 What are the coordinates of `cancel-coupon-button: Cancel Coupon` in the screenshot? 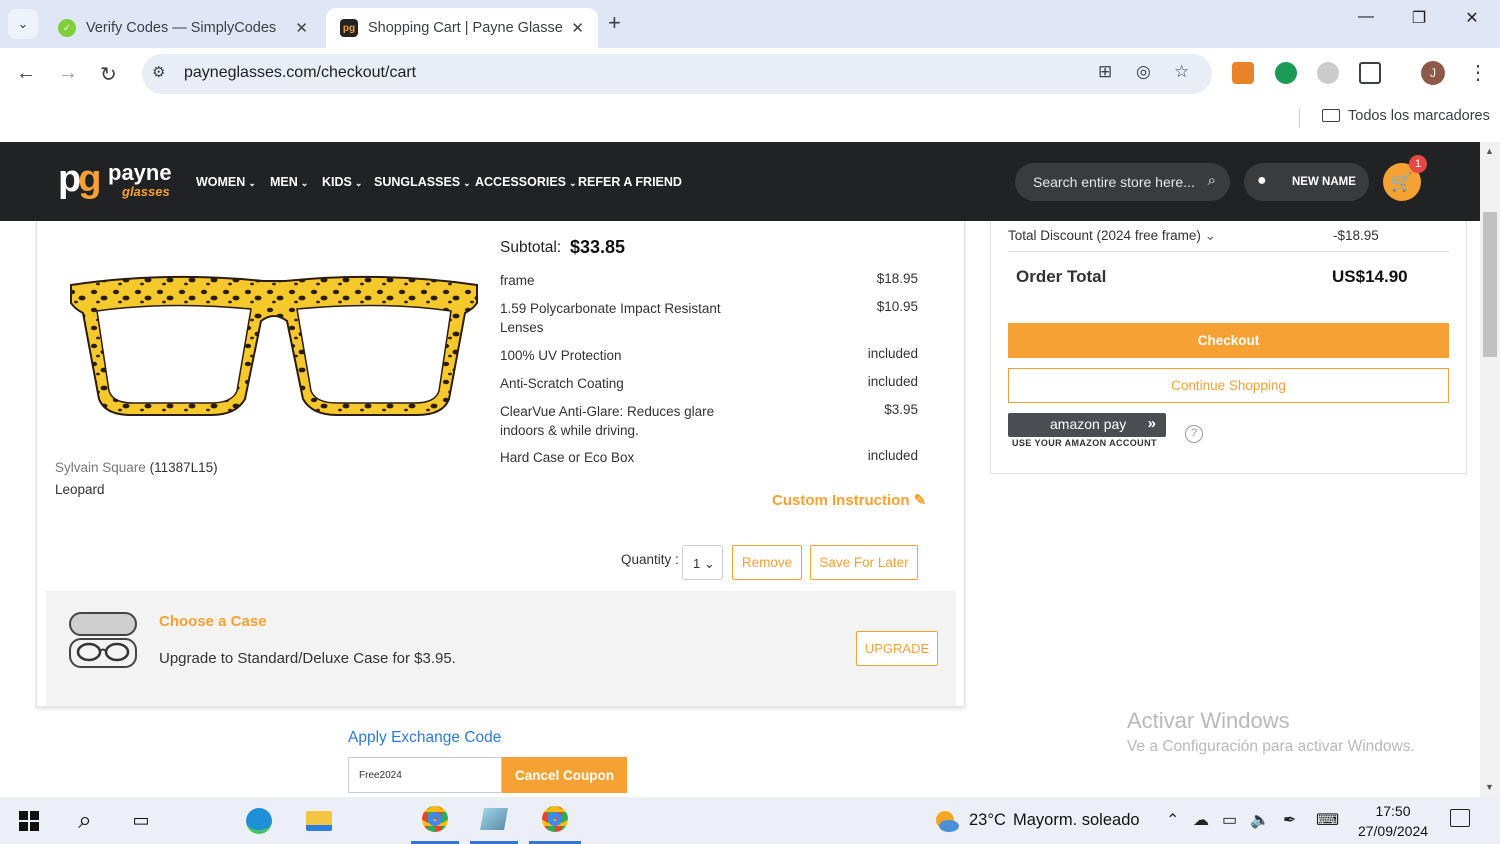 It's located at (564, 775).